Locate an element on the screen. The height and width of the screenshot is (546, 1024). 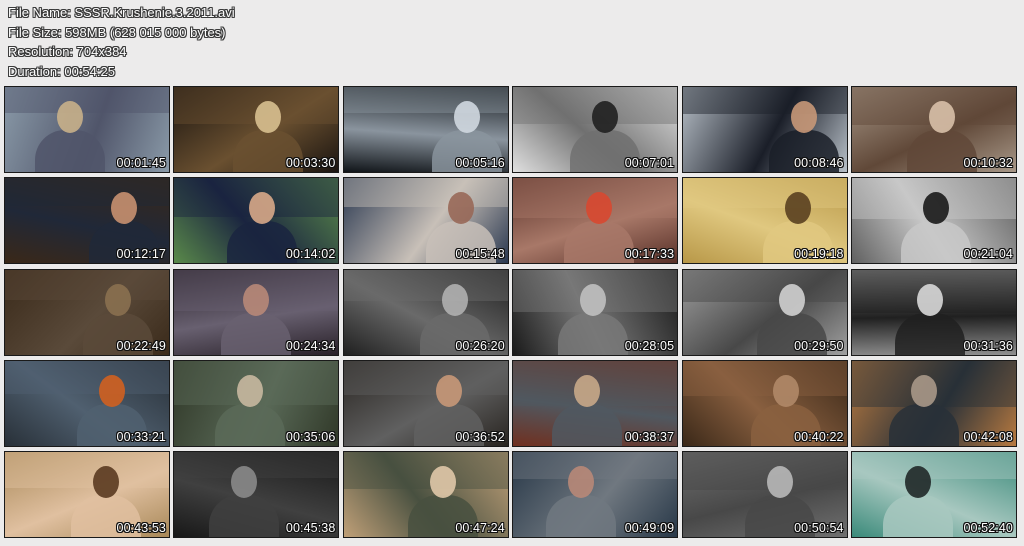
file-size-label: File Size: 598MB (628 015 000 bytes) is located at coordinates (117, 32).